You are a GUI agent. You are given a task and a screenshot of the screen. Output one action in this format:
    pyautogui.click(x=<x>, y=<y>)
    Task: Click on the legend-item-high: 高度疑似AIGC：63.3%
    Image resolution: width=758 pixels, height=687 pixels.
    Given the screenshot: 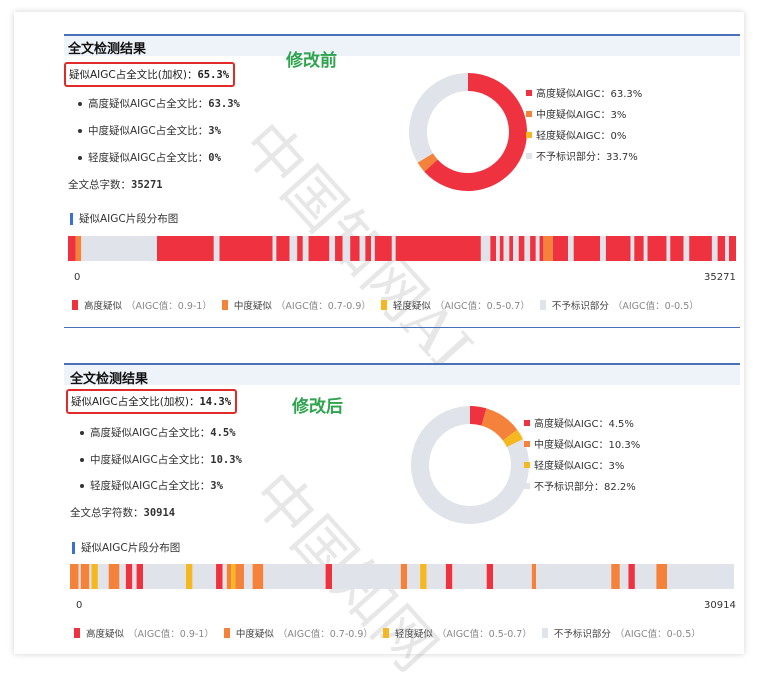 What is the action you would take?
    pyautogui.click(x=584, y=92)
    